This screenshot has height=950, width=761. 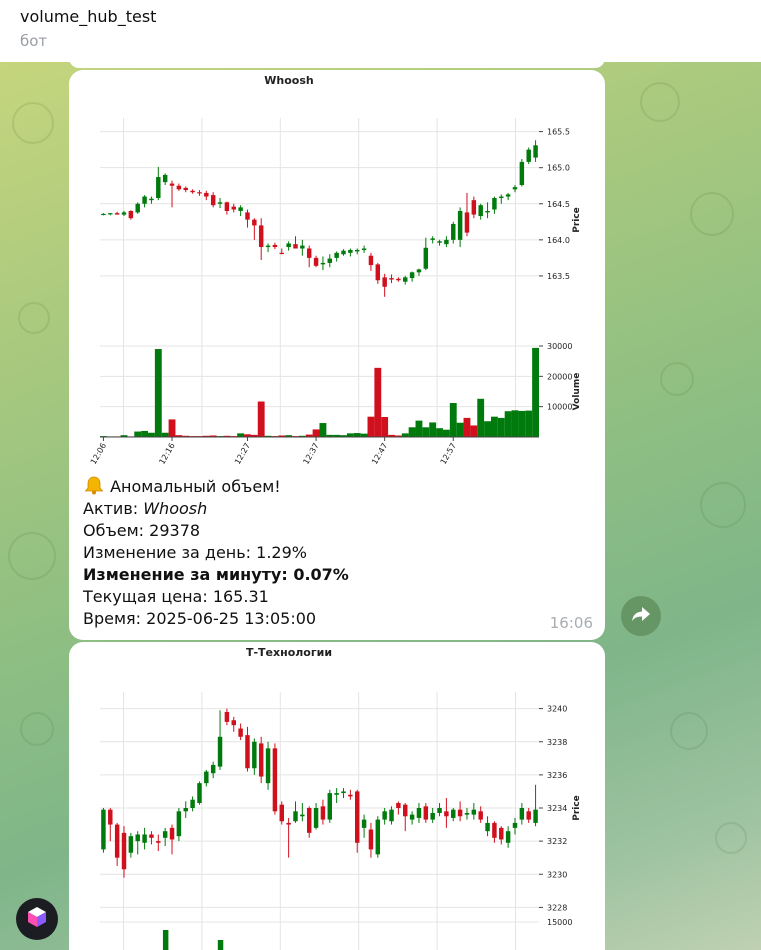 What do you see at coordinates (559, 407) in the screenshot?
I see `volume-tick-label: 10000` at bounding box center [559, 407].